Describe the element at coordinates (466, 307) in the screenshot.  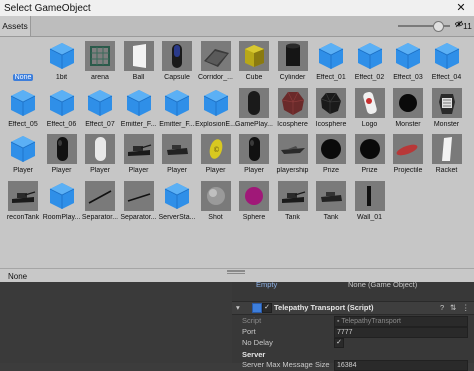
I see `context-menu-icon: ⋮` at that location.